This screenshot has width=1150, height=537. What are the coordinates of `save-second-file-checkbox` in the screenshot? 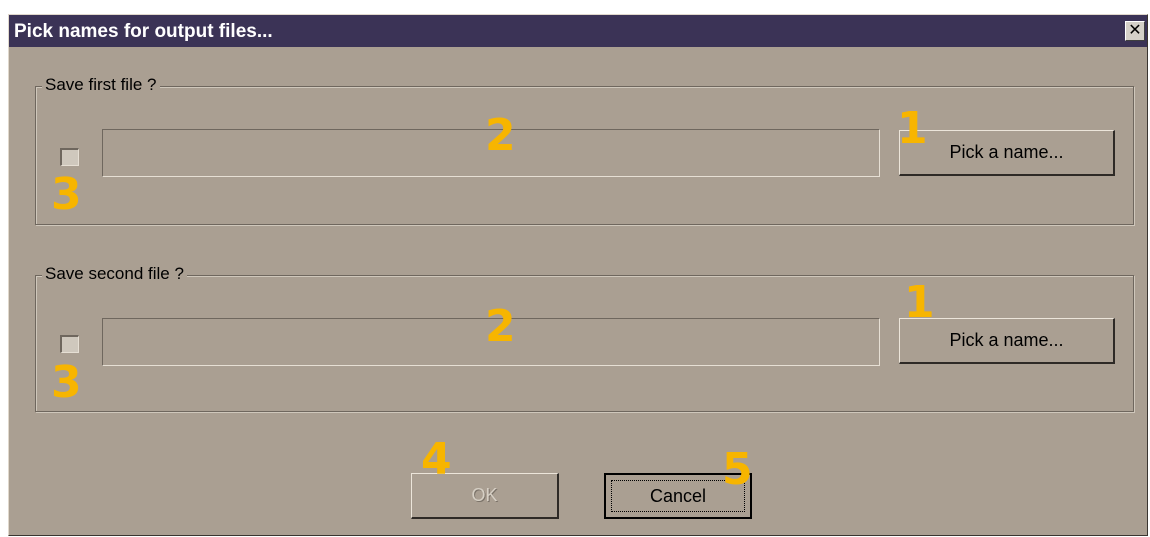 It's located at (69, 344).